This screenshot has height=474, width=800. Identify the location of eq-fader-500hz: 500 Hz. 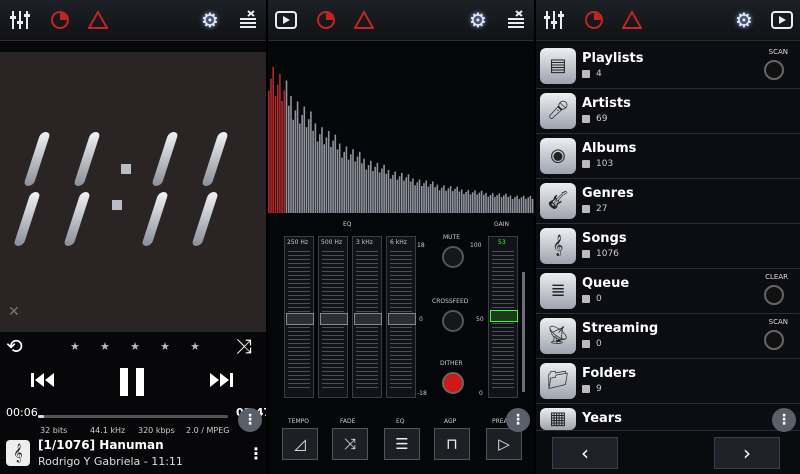
(333, 317).